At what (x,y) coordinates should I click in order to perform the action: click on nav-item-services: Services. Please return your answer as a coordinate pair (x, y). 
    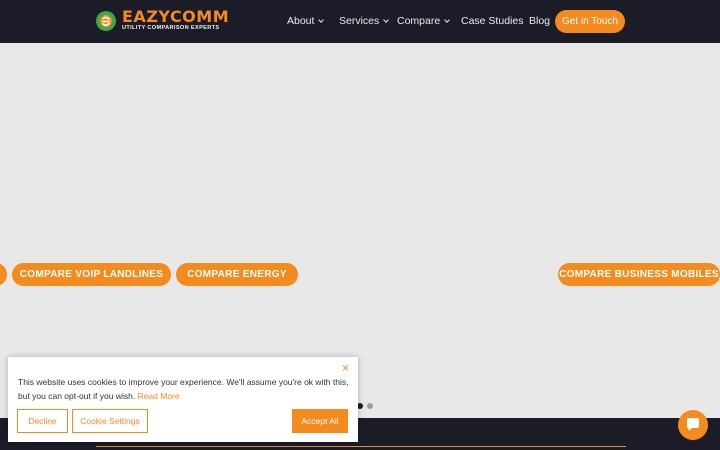
    Looking at the image, I should click on (364, 21).